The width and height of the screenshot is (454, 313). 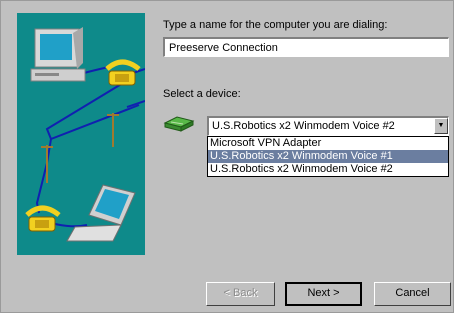 I want to click on back-button: < Back, so click(x=240, y=294).